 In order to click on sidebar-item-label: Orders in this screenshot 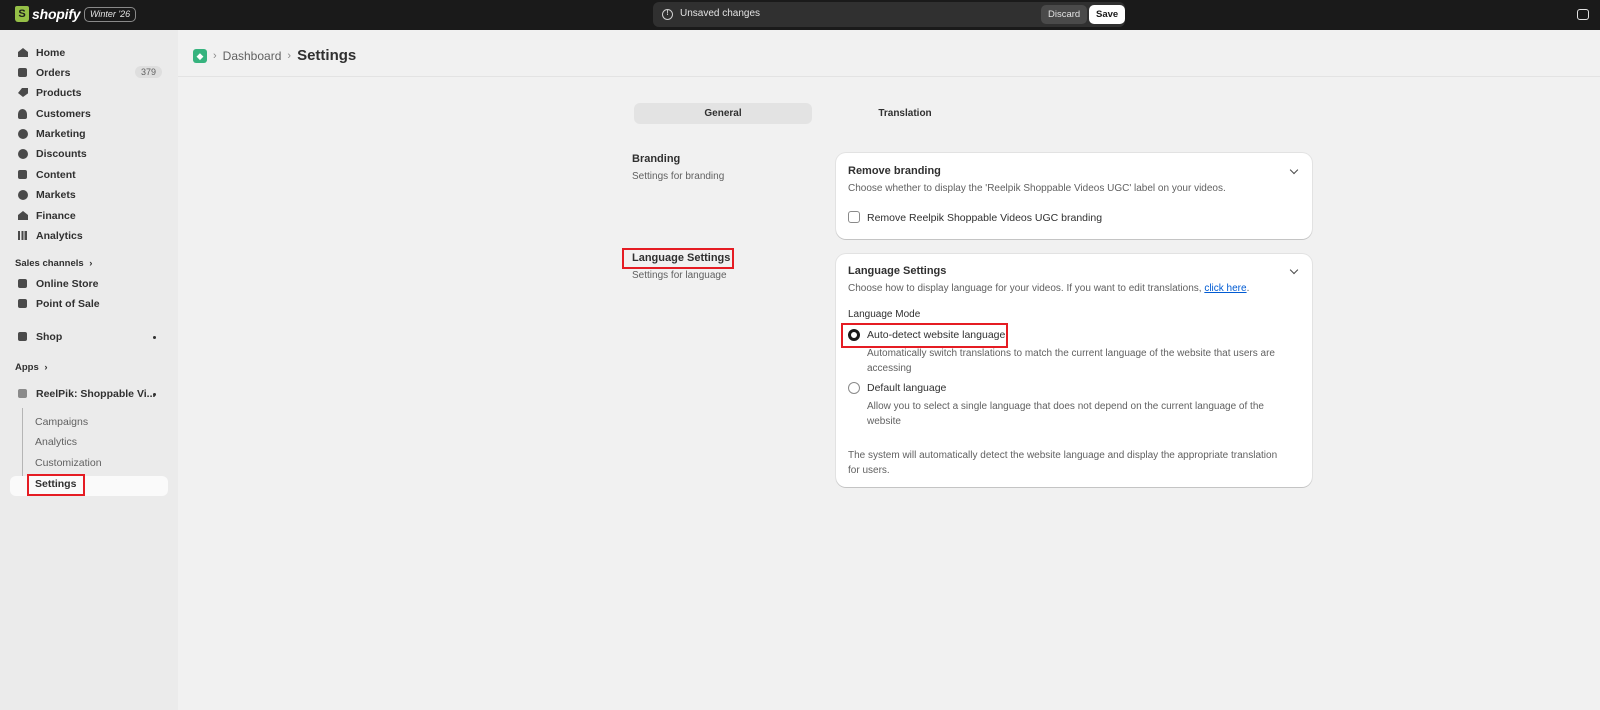, I will do `click(53, 73)`.